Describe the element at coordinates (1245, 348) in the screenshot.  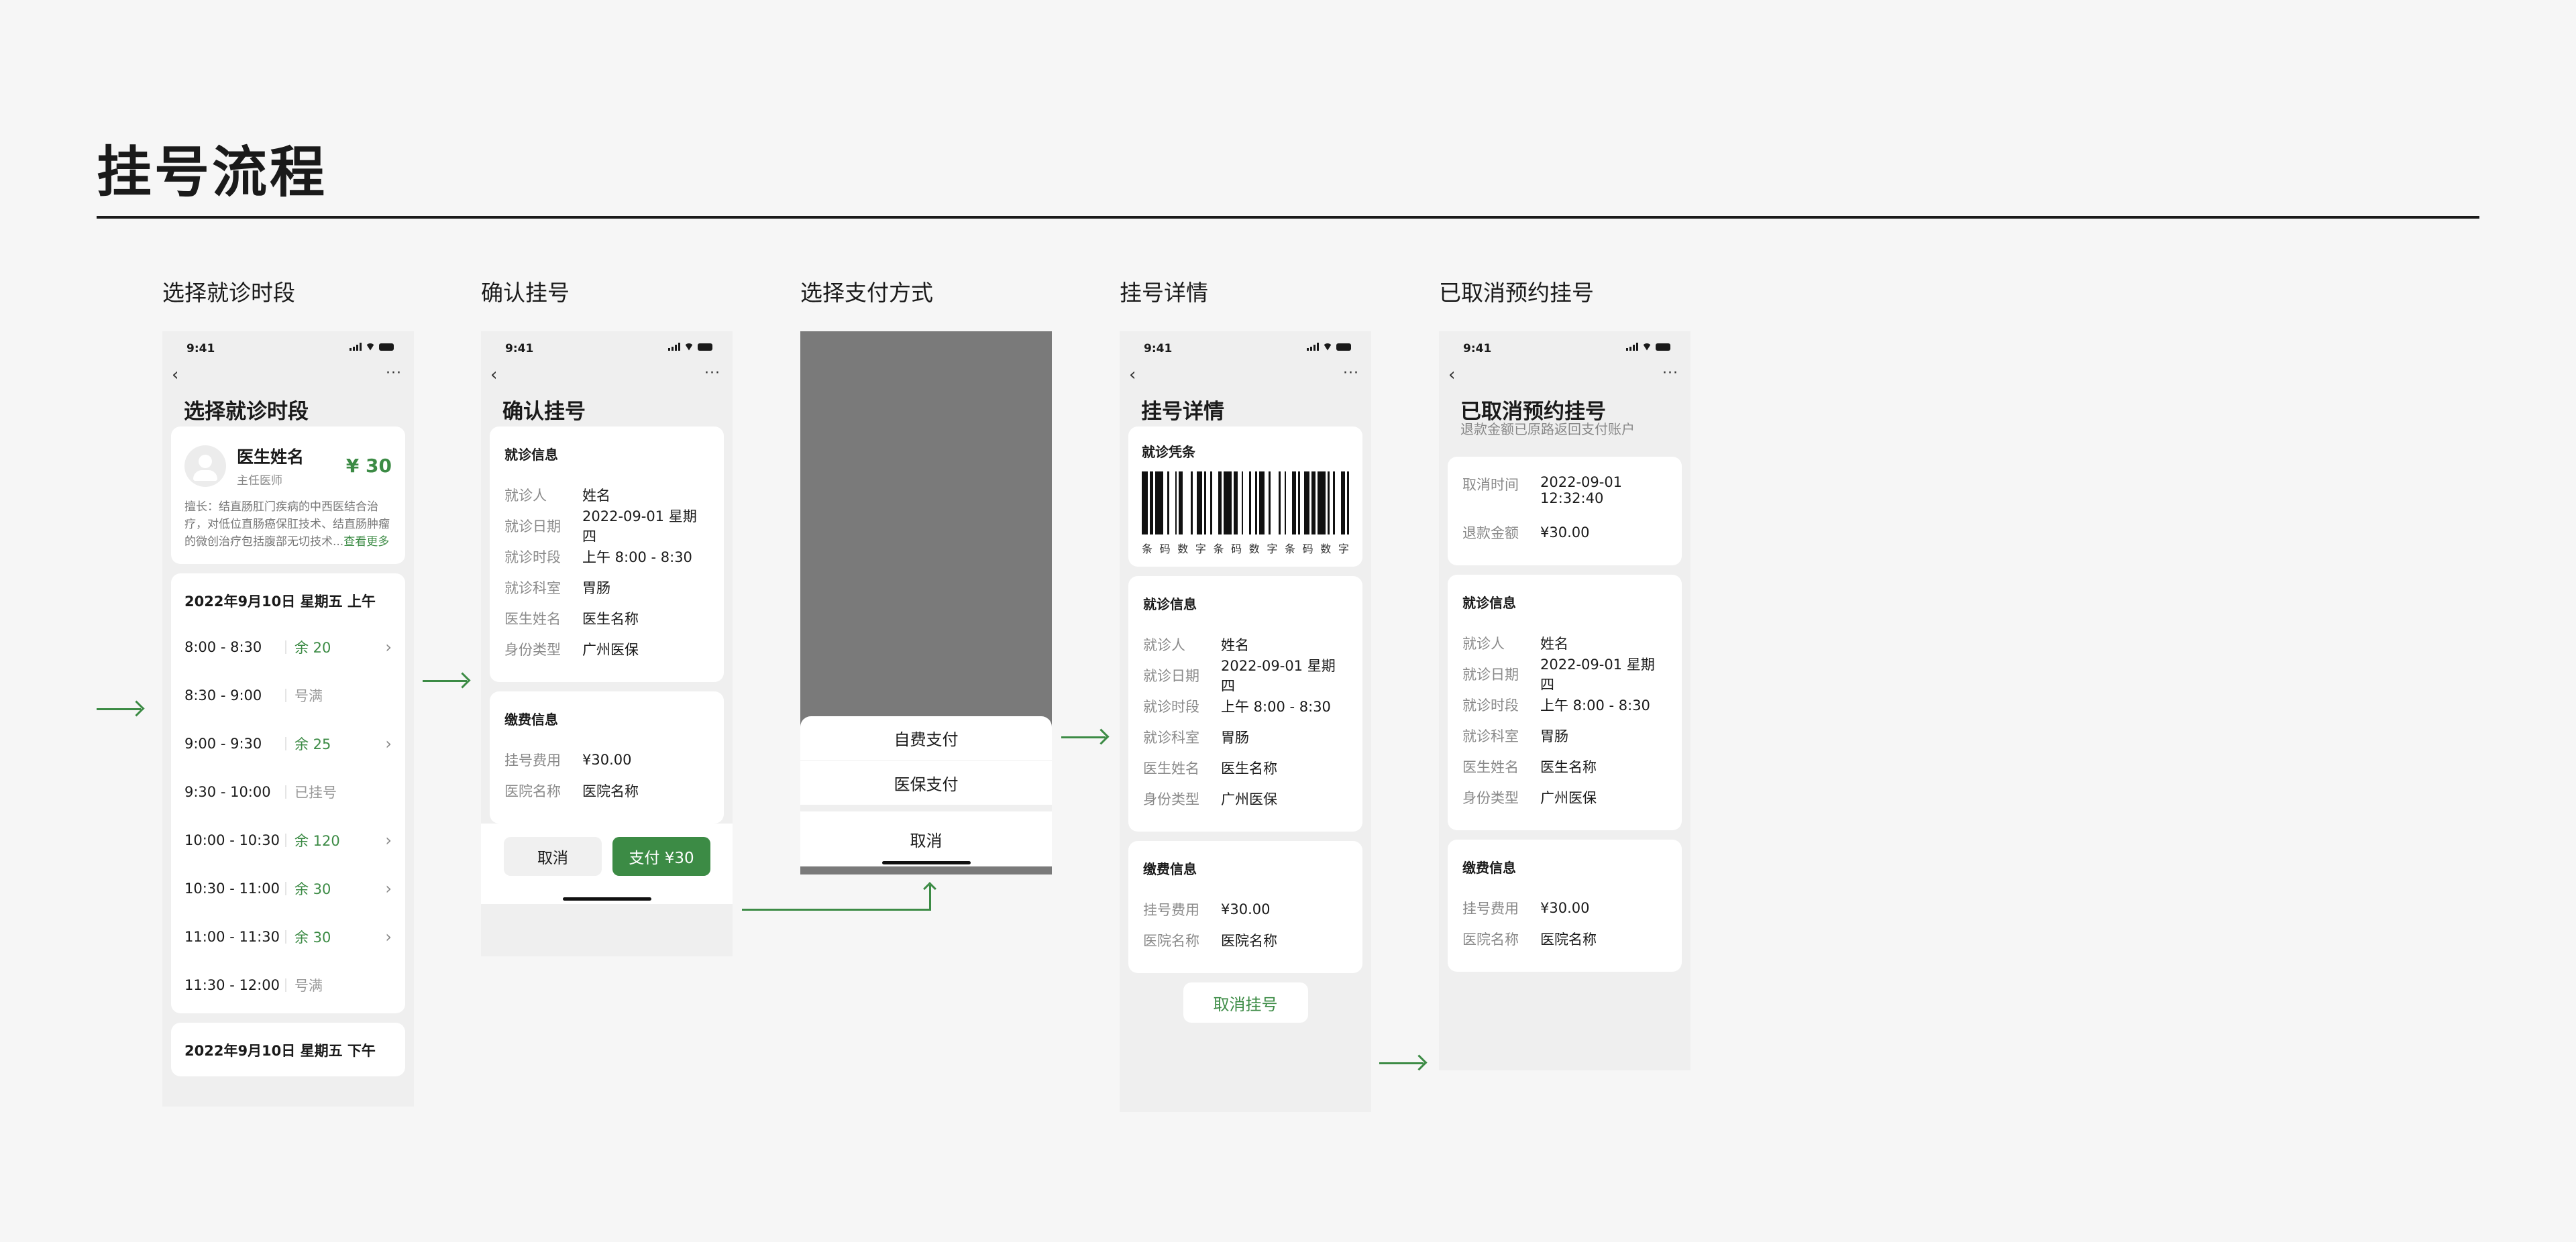
I see `status-bar: 9:41` at that location.